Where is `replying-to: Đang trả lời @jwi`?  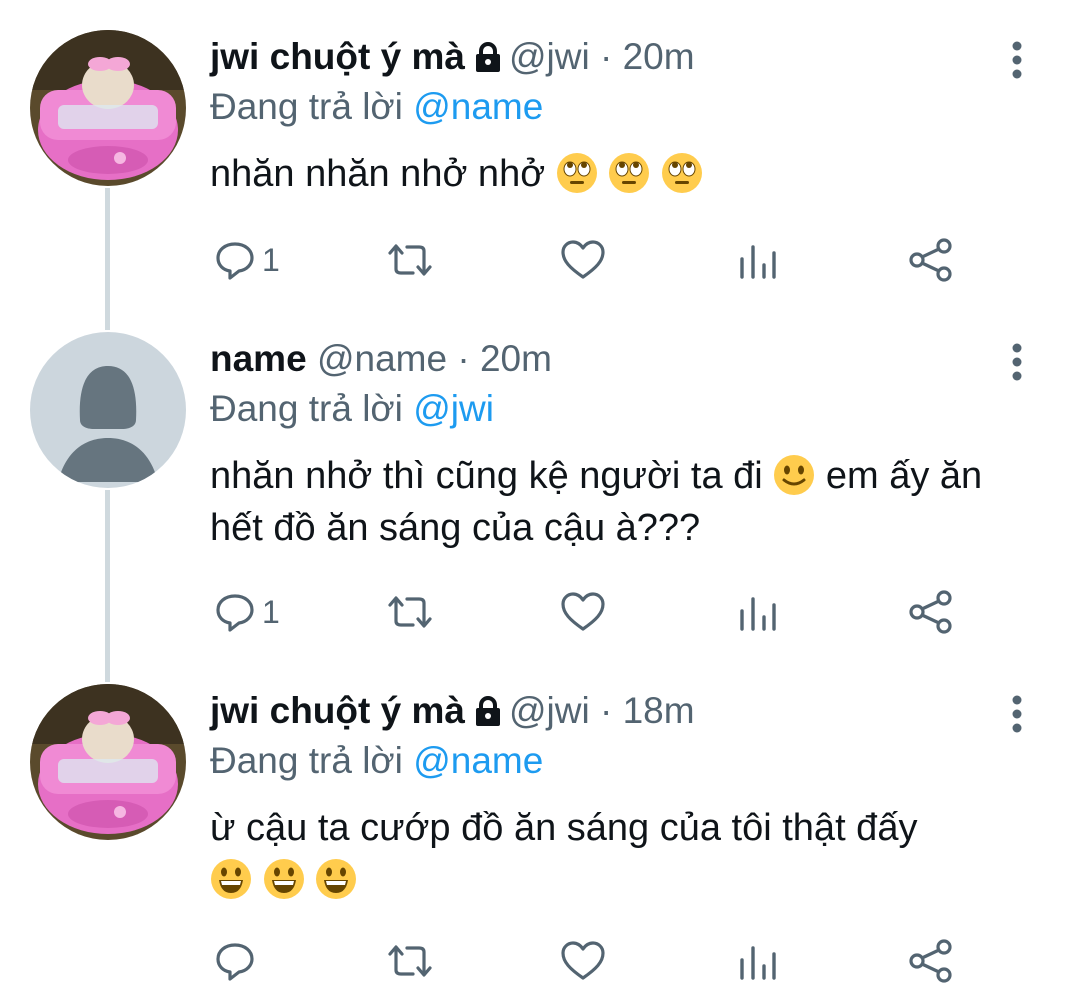 replying-to: Đang trả lời @jwi is located at coordinates (352, 409).